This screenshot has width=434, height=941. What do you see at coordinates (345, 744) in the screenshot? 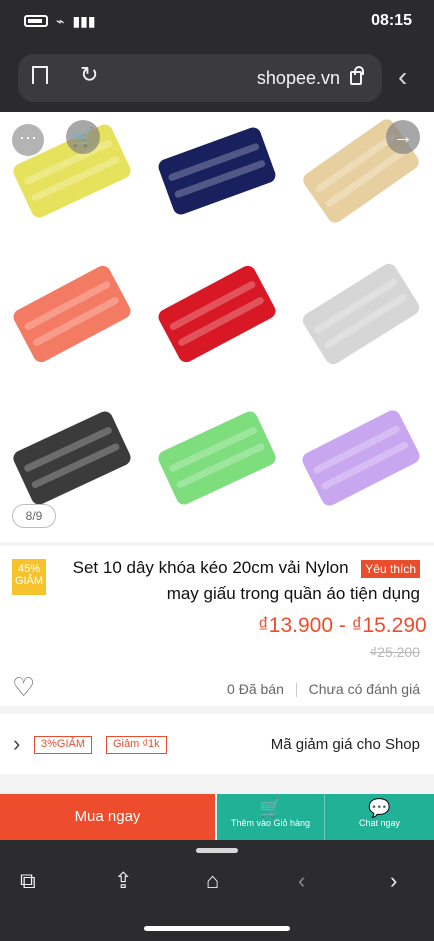
I see `voucher-label: Mã giảm giá cho Shop` at bounding box center [345, 744].